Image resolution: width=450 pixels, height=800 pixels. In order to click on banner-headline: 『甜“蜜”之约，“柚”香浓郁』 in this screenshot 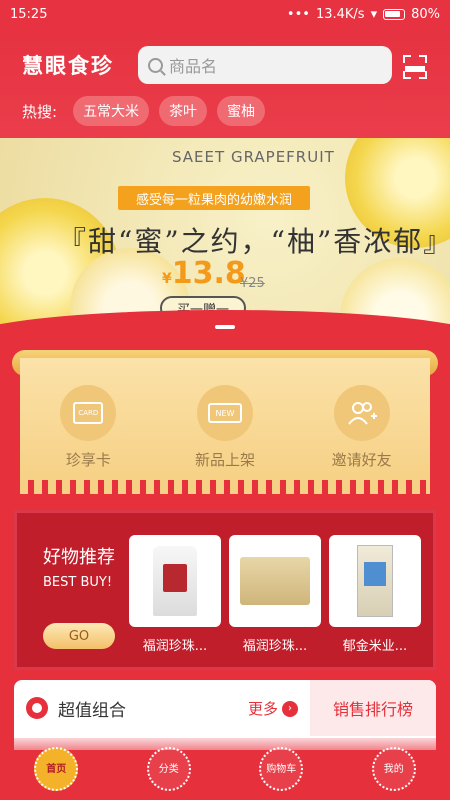, I will do `click(254, 241)`.